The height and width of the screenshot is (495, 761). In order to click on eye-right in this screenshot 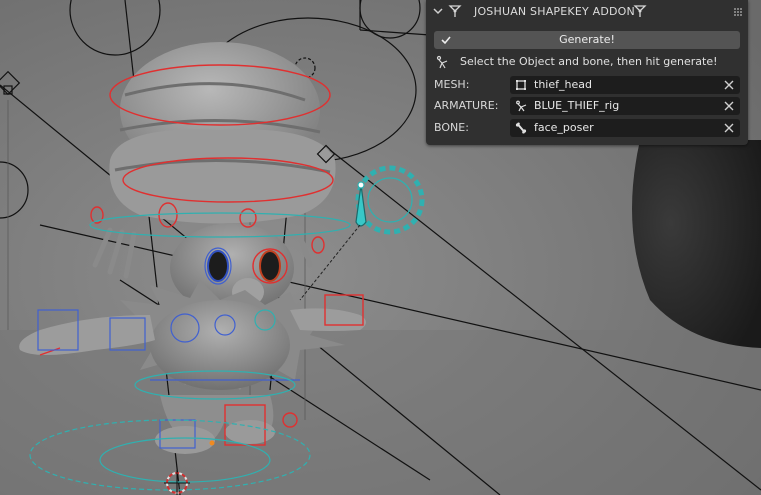, I will do `click(270, 266)`.